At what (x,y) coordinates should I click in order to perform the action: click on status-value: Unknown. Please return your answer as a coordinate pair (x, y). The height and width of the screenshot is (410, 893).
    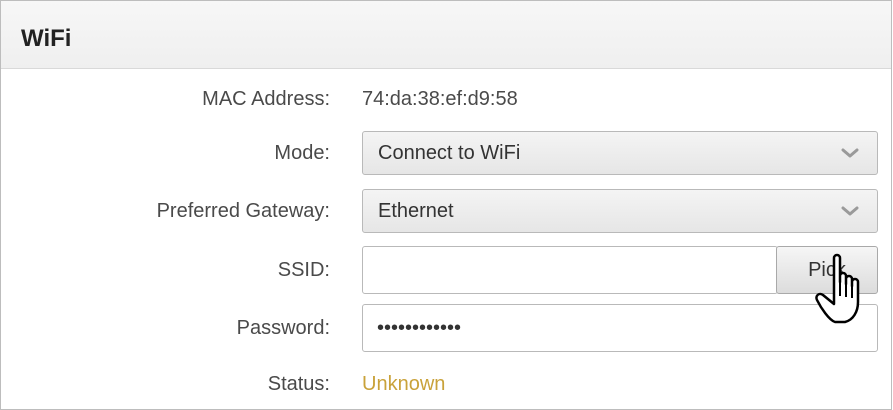
    Looking at the image, I should click on (404, 384).